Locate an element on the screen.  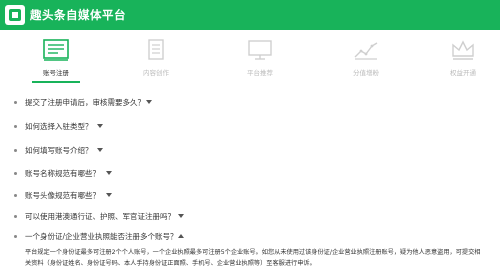
step-content-label: 内容创作 is located at coordinates (156, 73).